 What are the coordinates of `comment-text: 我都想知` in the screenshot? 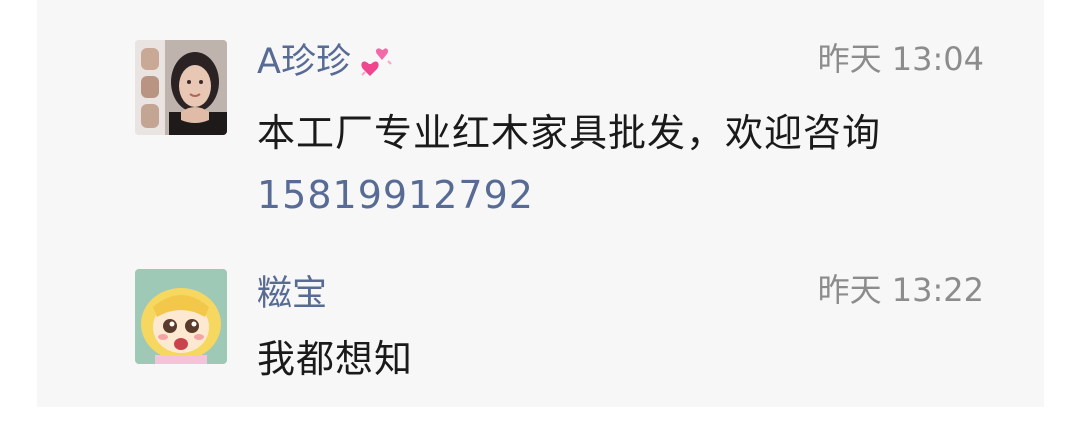 It's located at (335, 359).